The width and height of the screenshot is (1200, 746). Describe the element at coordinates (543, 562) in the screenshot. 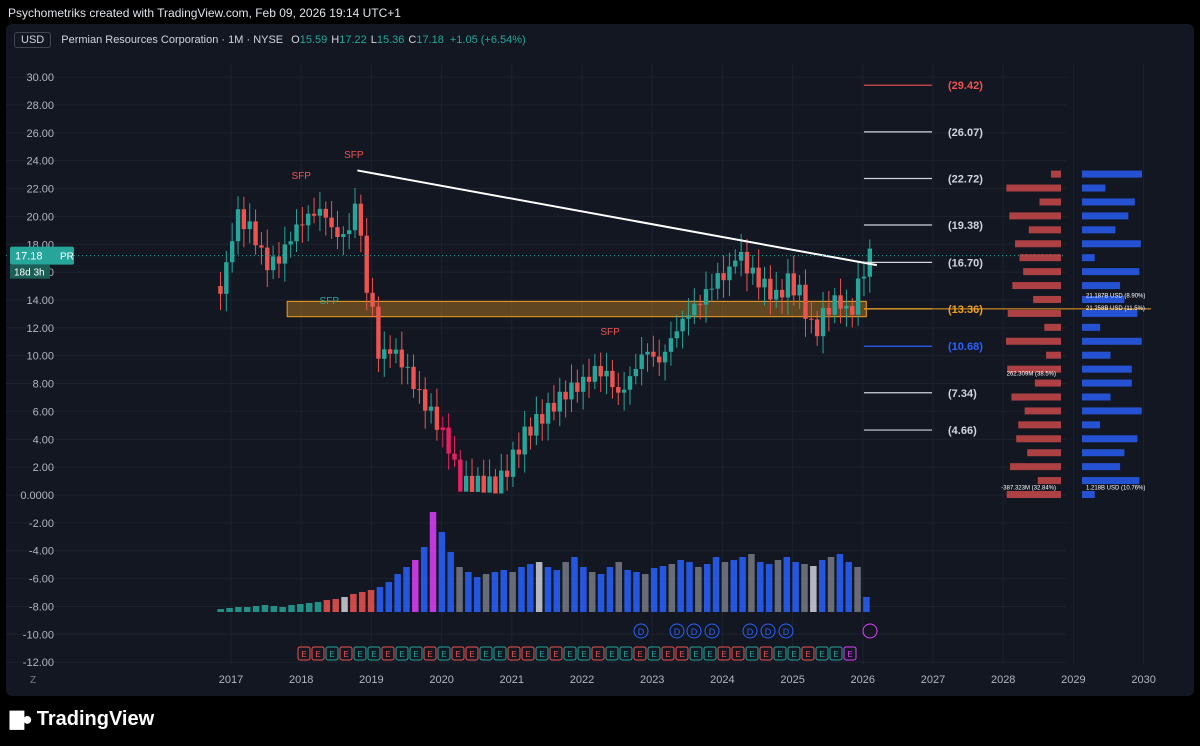

I see `volume-series` at that location.